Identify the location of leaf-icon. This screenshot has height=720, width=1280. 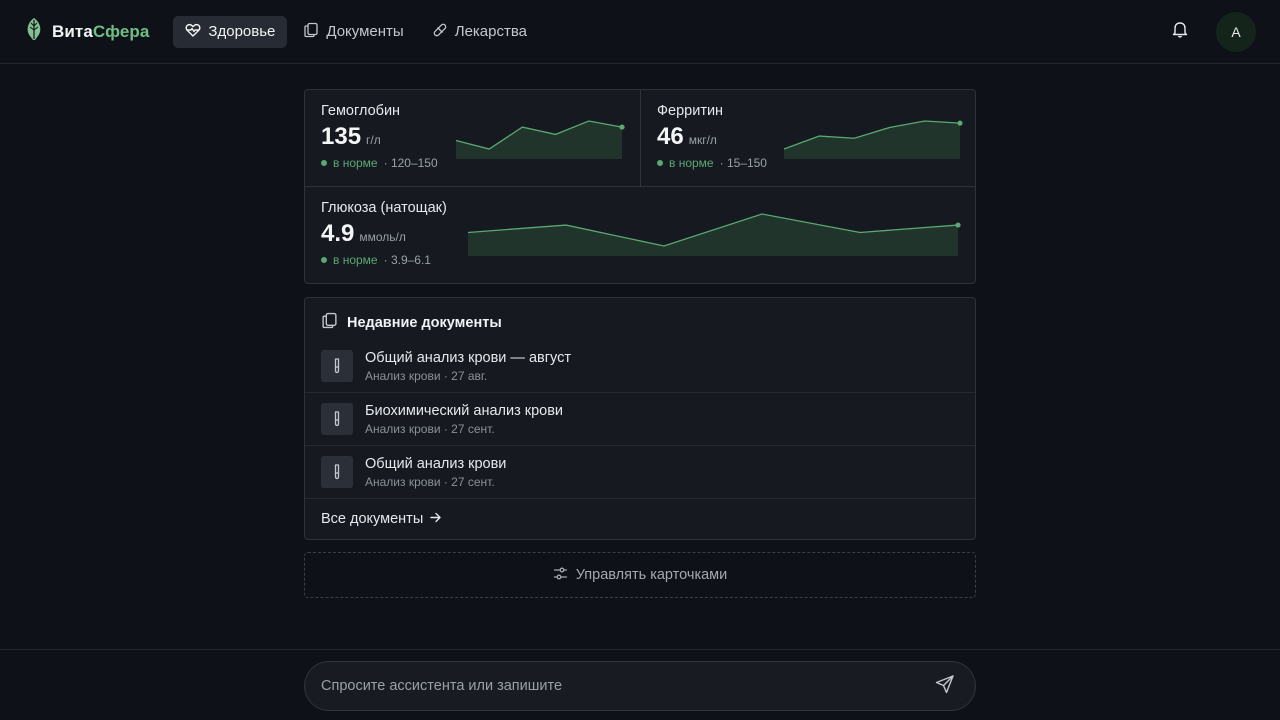
(34, 31).